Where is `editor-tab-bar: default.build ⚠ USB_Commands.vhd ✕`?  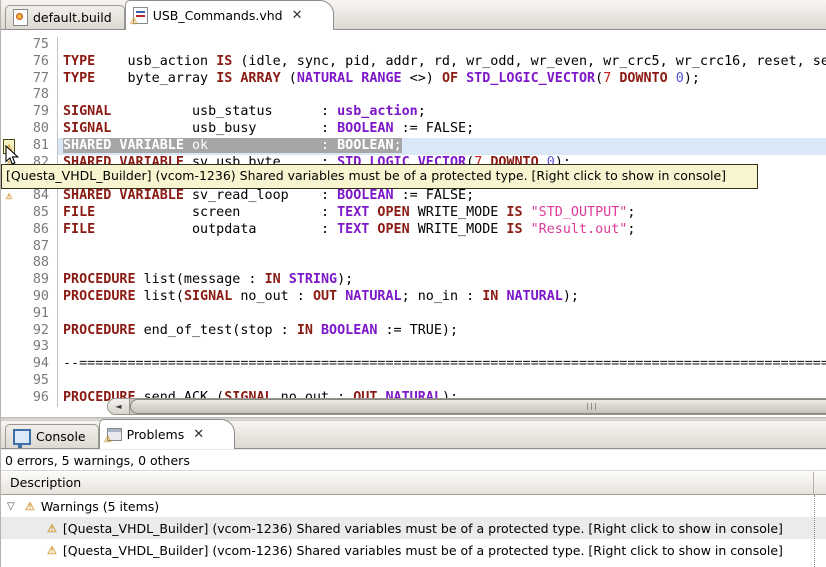 editor-tab-bar: default.build ⚠ USB_Commands.vhd ✕ is located at coordinates (413, 15).